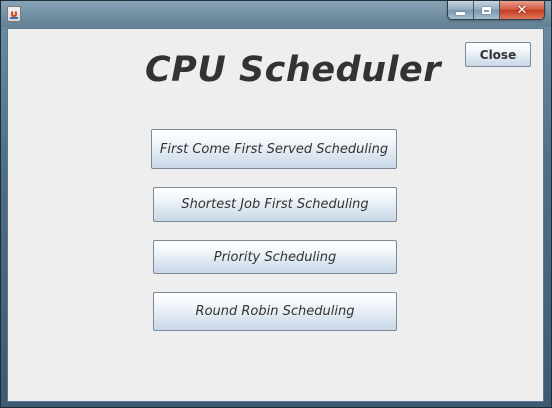  Describe the element at coordinates (293, 70) in the screenshot. I see `page-title: CPU Scheduler` at that location.